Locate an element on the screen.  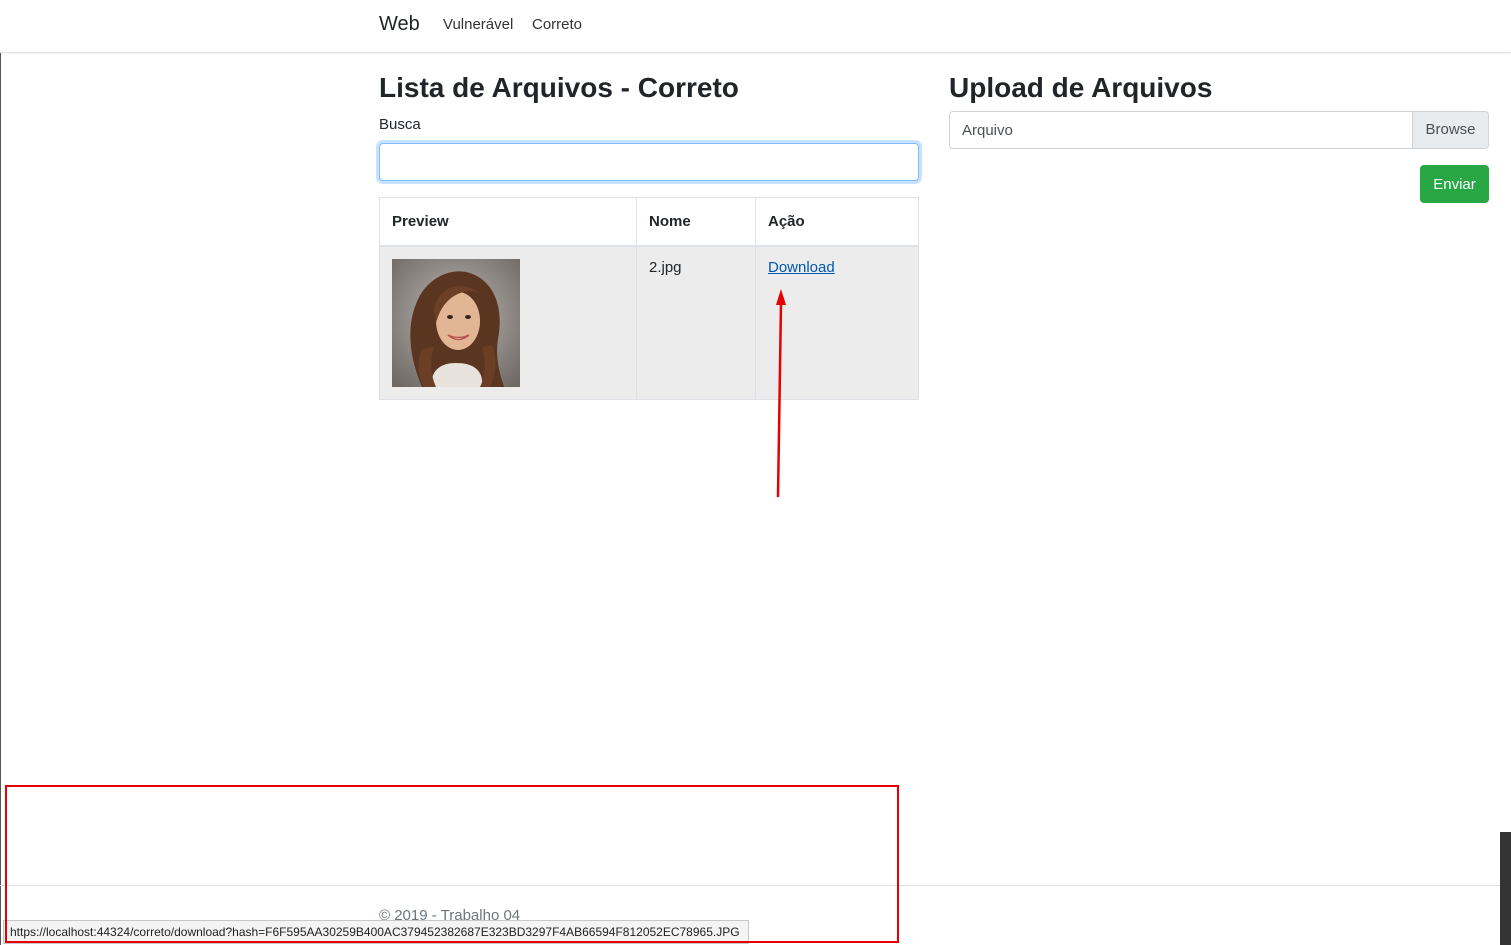
table-header-row: Preview Nome Ação is located at coordinates (649, 222).